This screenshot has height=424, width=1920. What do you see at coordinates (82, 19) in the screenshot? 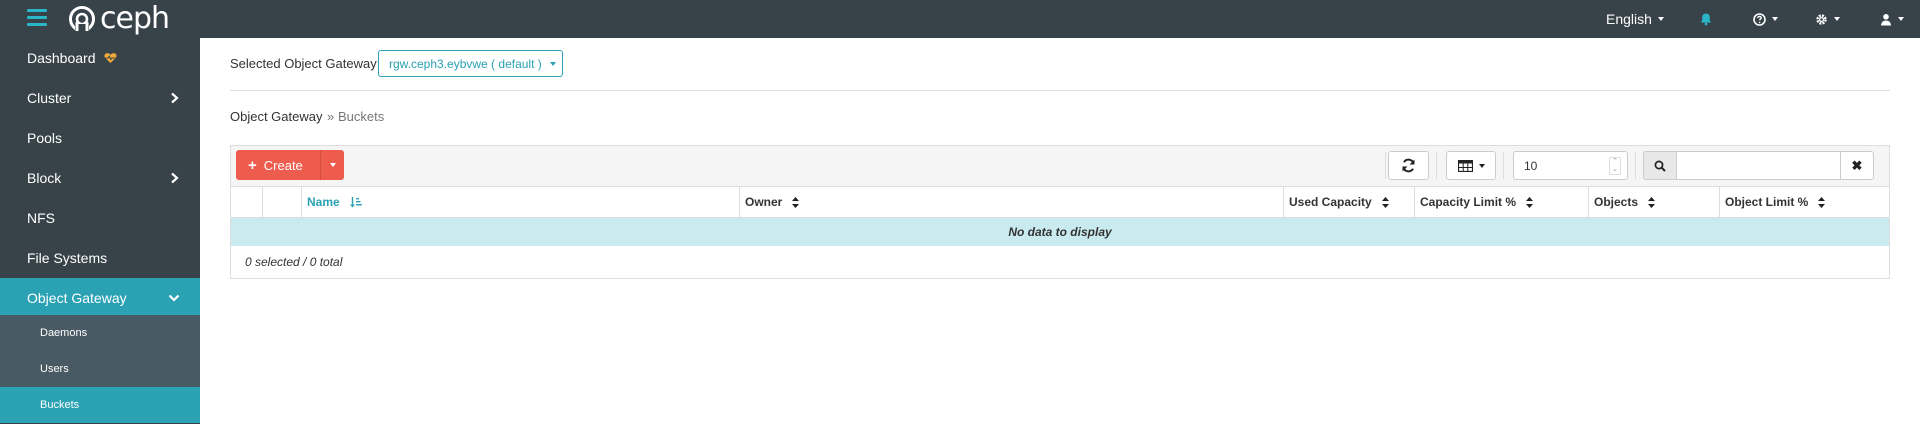
I see `ceph-logo-icon` at bounding box center [82, 19].